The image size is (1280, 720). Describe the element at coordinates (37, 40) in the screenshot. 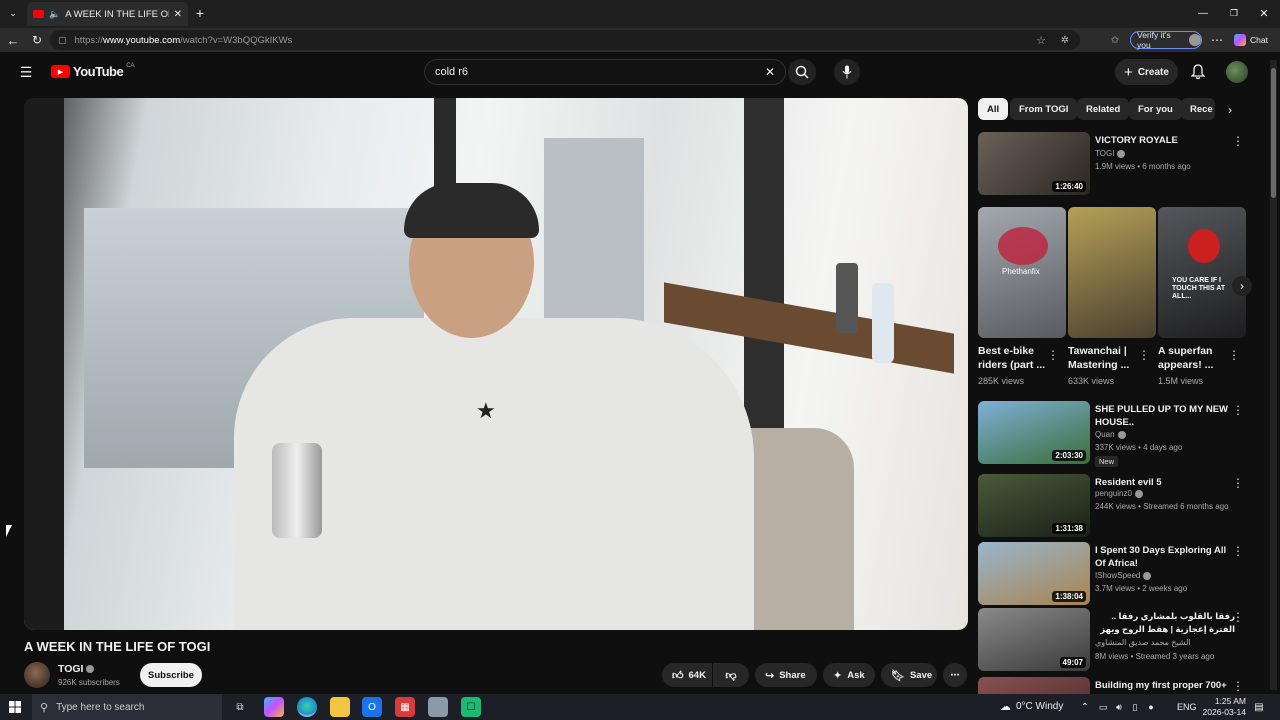

I see `refresh-icon: ↻` at that location.